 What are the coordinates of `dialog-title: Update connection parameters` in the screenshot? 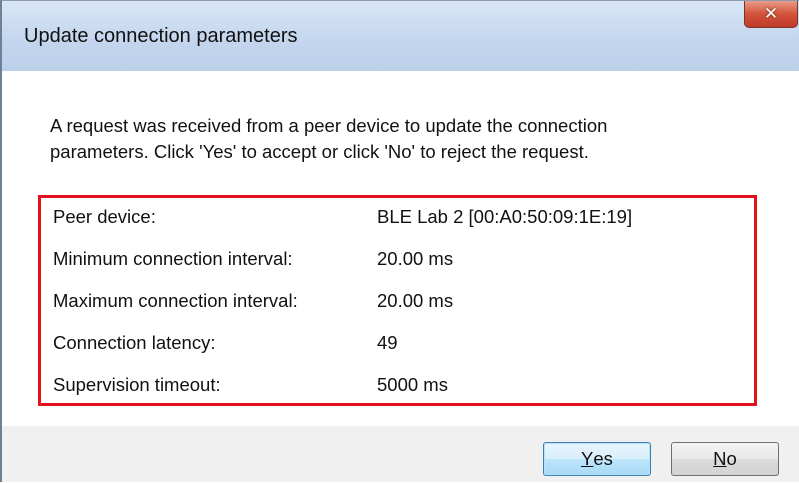 It's located at (161, 36).